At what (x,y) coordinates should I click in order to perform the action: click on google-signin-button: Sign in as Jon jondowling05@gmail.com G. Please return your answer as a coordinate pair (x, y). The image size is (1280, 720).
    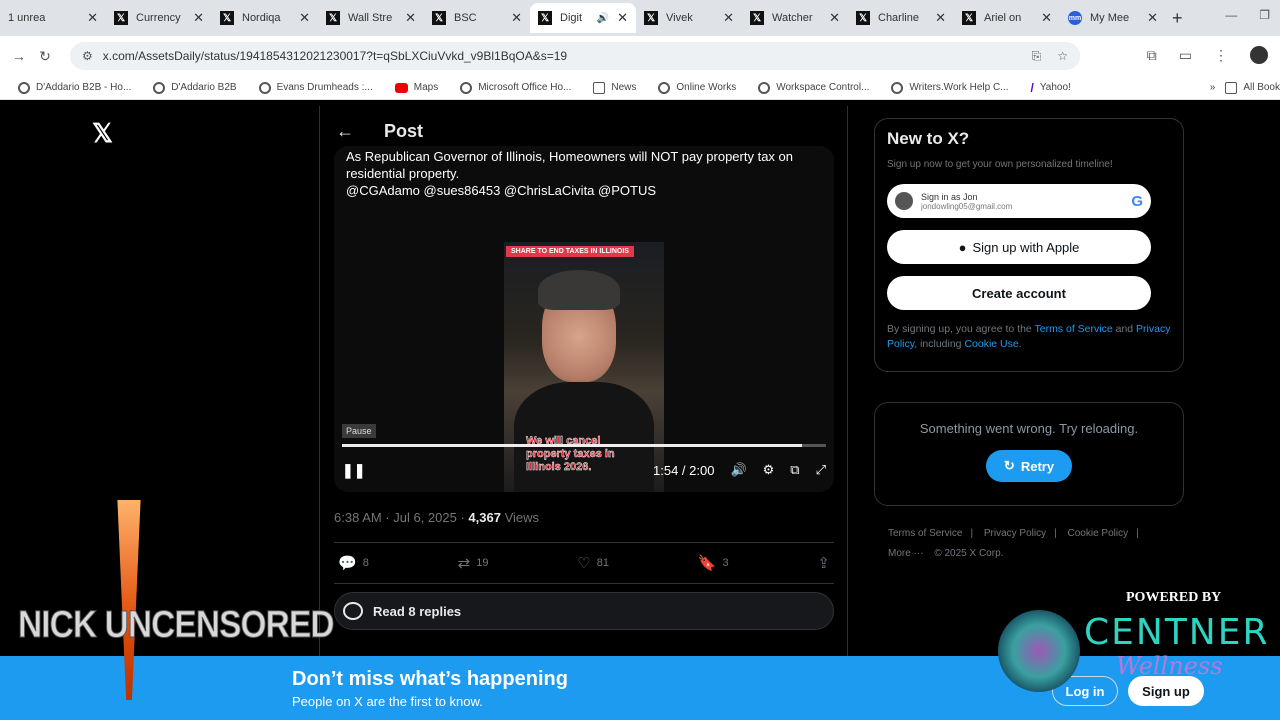
    Looking at the image, I should click on (1019, 201).